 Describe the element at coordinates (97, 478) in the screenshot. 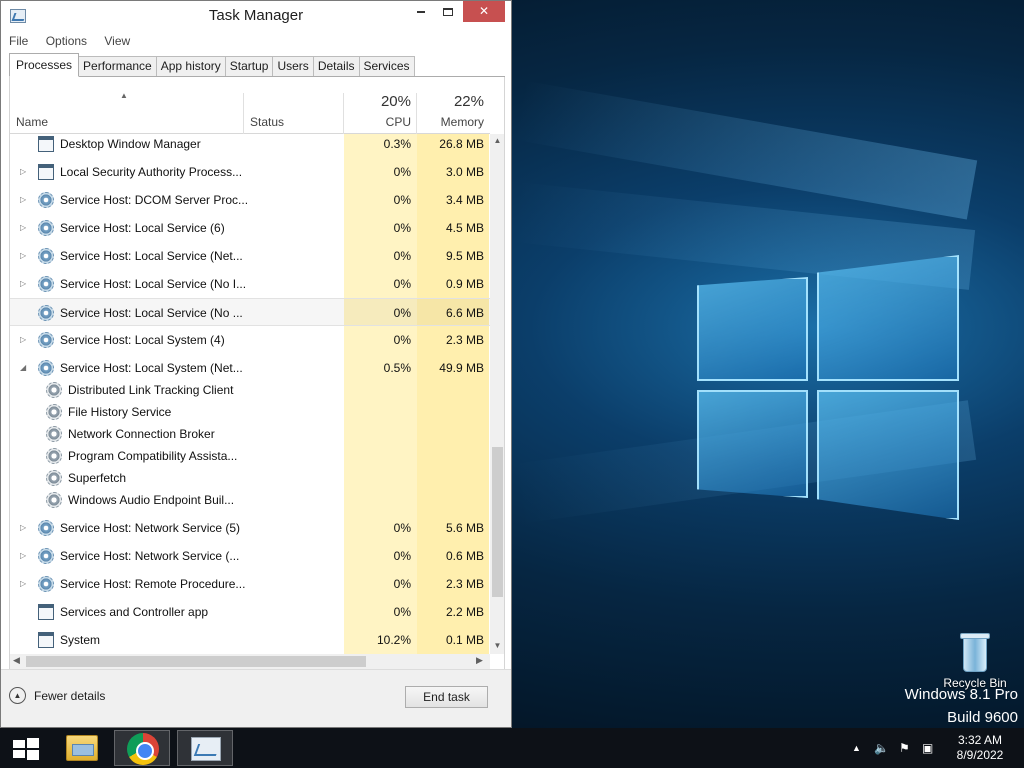

I see `service-name: Superfetch` at that location.